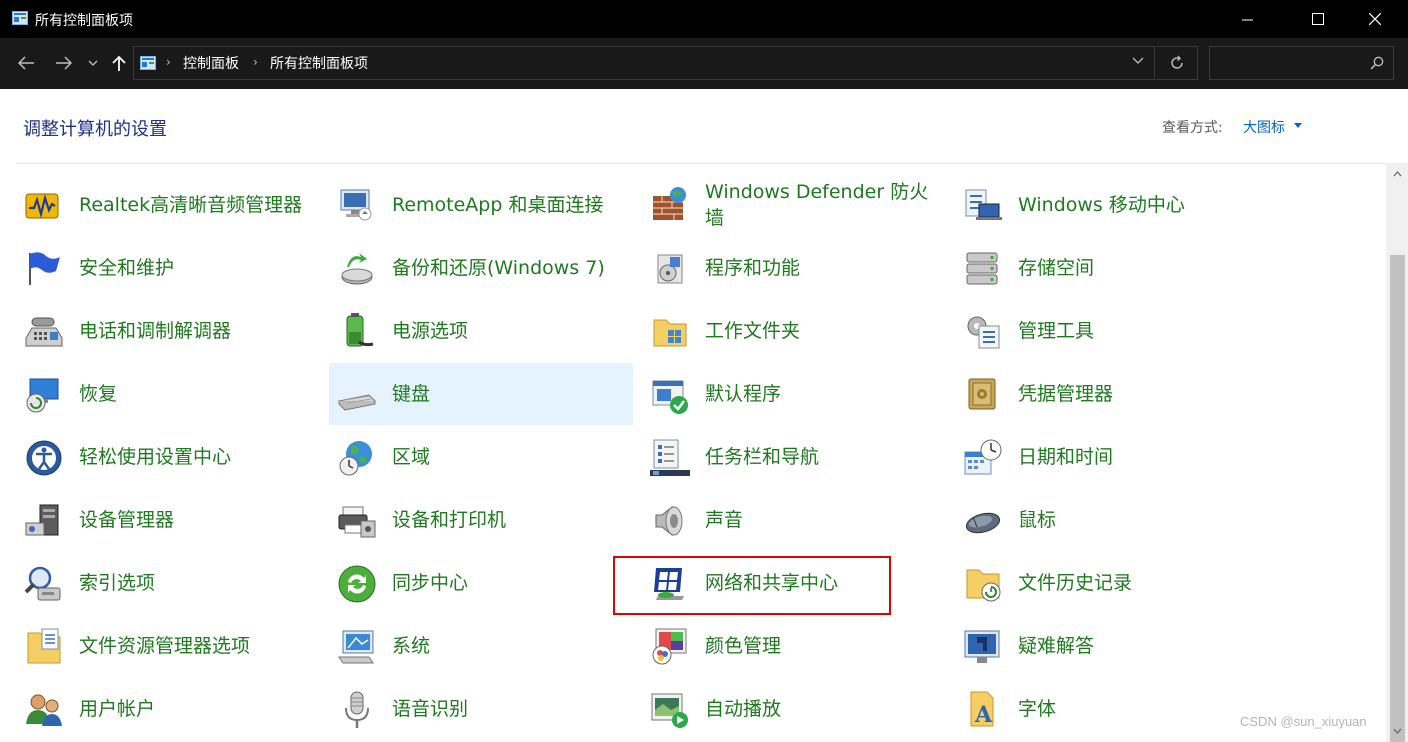 This screenshot has height=742, width=1408. What do you see at coordinates (1056, 646) in the screenshot?
I see `control-panel-item-label: 疑难解答` at bounding box center [1056, 646].